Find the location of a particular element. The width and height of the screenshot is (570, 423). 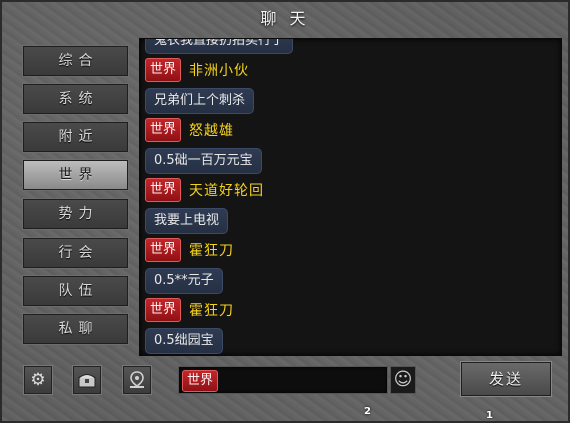

message-bubble: 兄弟们上个刺杀 is located at coordinates (200, 101).